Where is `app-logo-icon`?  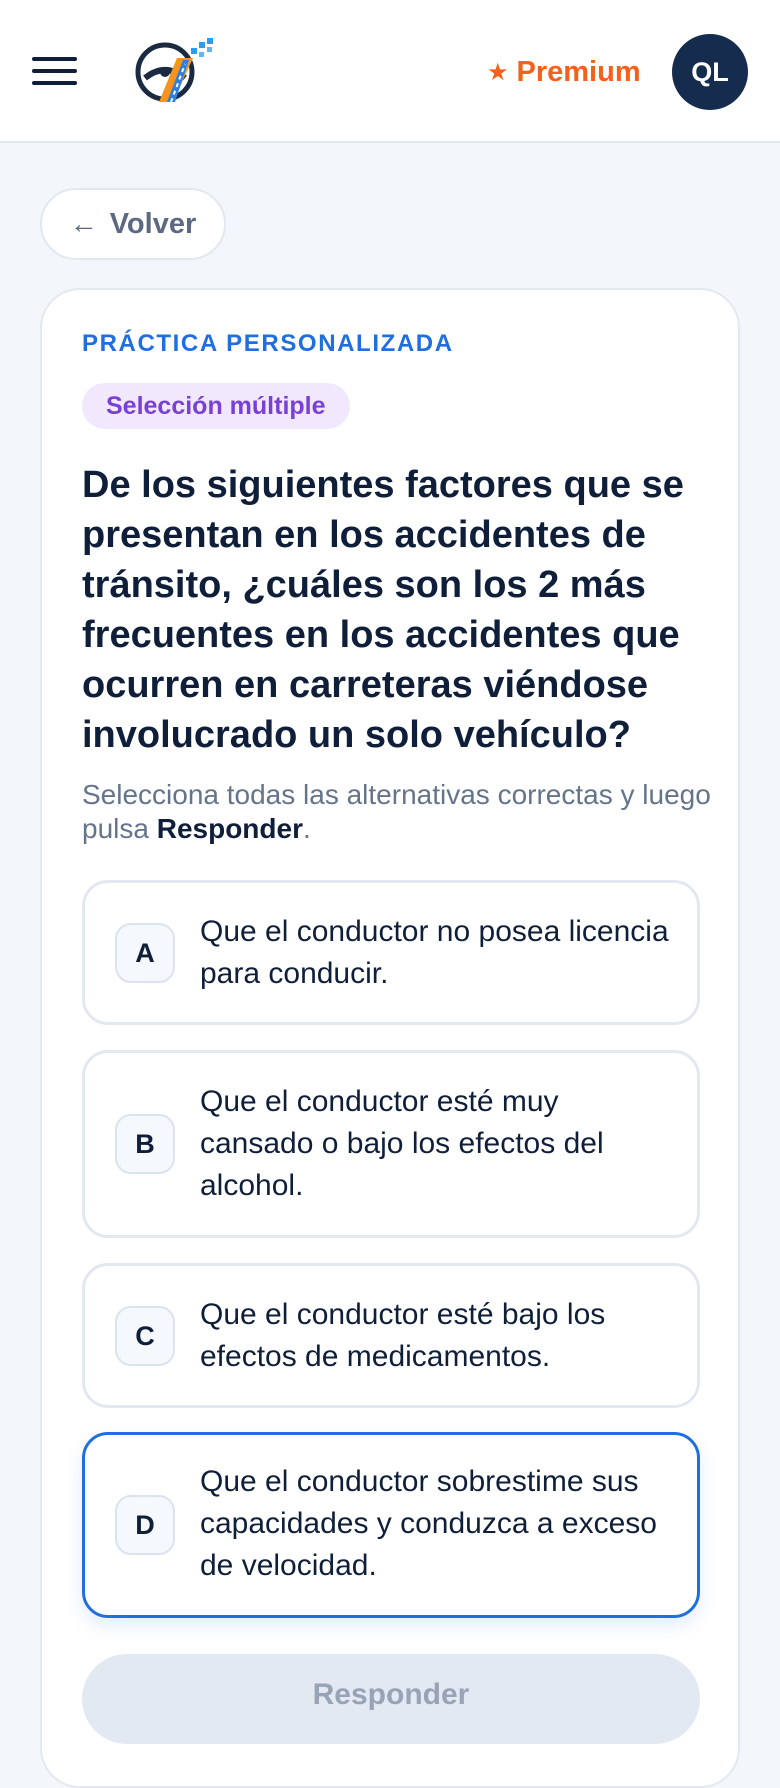 app-logo-icon is located at coordinates (174, 72).